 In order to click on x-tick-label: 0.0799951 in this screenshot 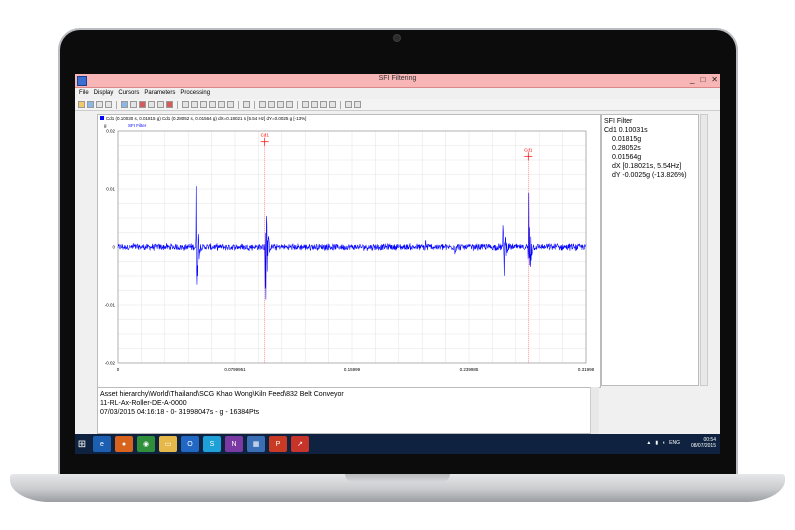, I will do `click(235, 369)`.